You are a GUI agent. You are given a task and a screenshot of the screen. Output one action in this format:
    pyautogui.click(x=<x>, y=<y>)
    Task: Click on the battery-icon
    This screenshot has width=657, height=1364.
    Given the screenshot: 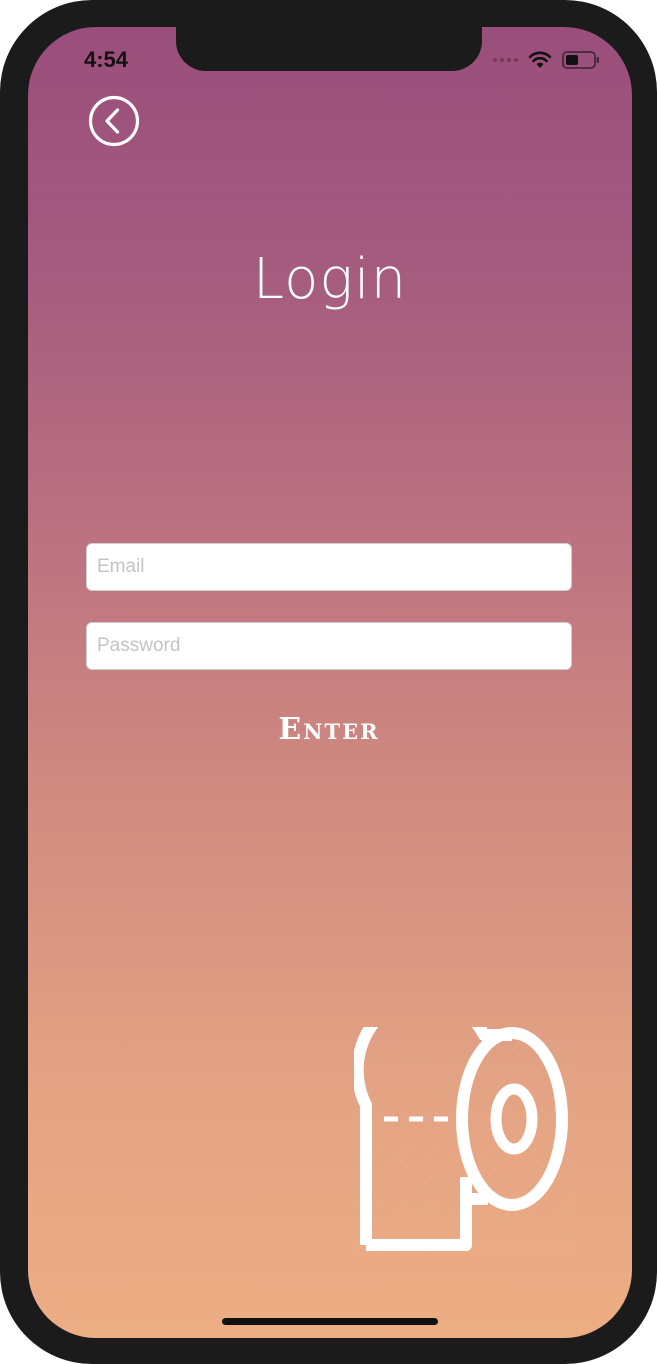 What is the action you would take?
    pyautogui.click(x=580, y=60)
    